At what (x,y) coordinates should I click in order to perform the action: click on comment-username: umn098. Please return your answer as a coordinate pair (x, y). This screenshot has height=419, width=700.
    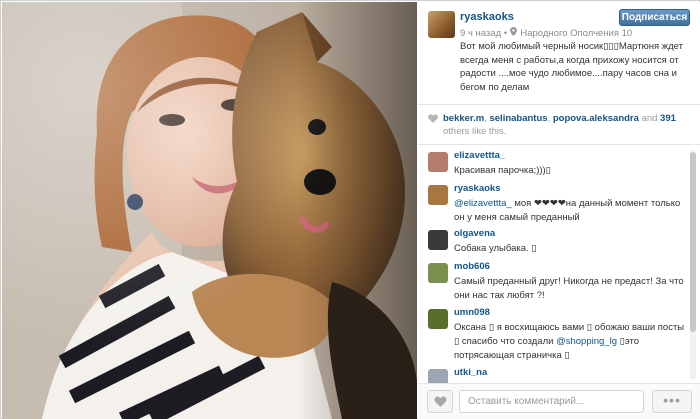
    Looking at the image, I should click on (472, 312).